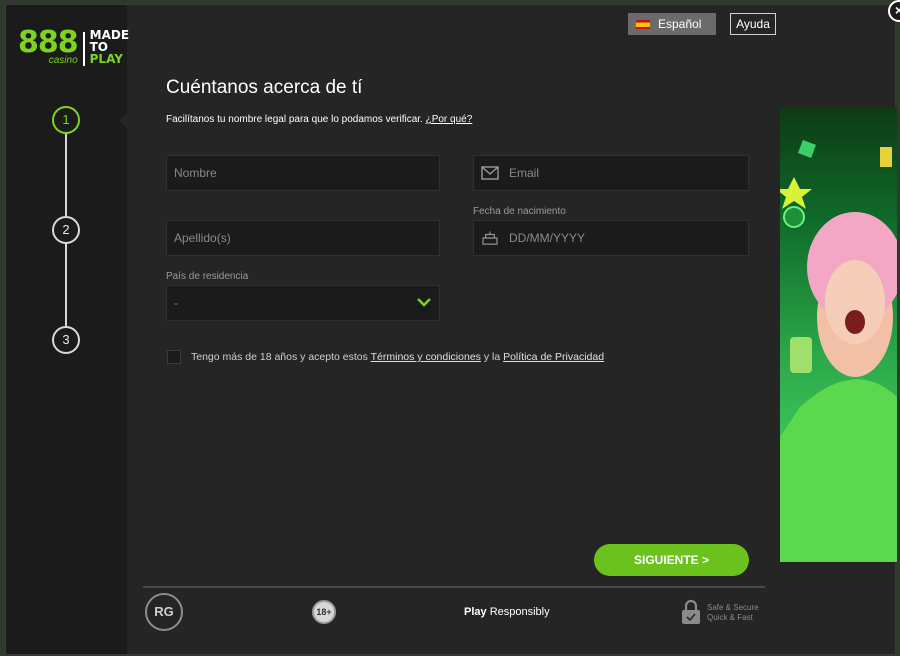  I want to click on secure-line-2: Quick & Fast, so click(730, 617).